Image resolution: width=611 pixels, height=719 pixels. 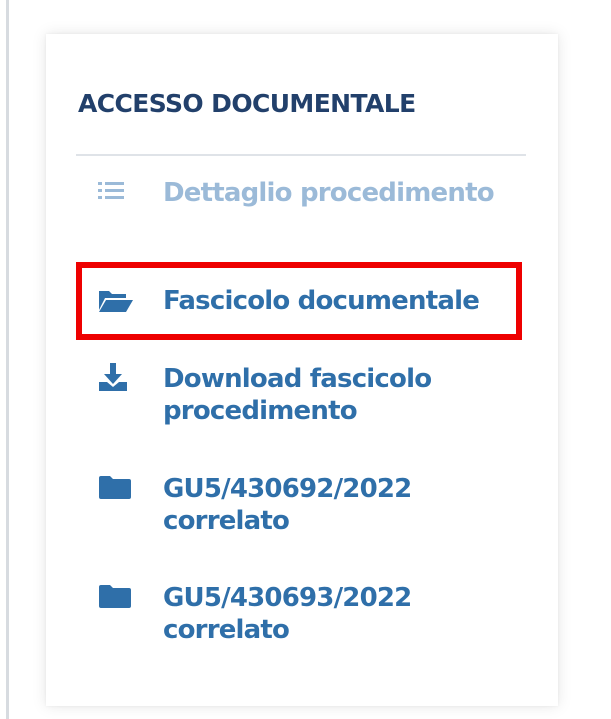 I want to click on menu-item-dettaglio-procedimento: Dettaglio procedimento, so click(x=308, y=193).